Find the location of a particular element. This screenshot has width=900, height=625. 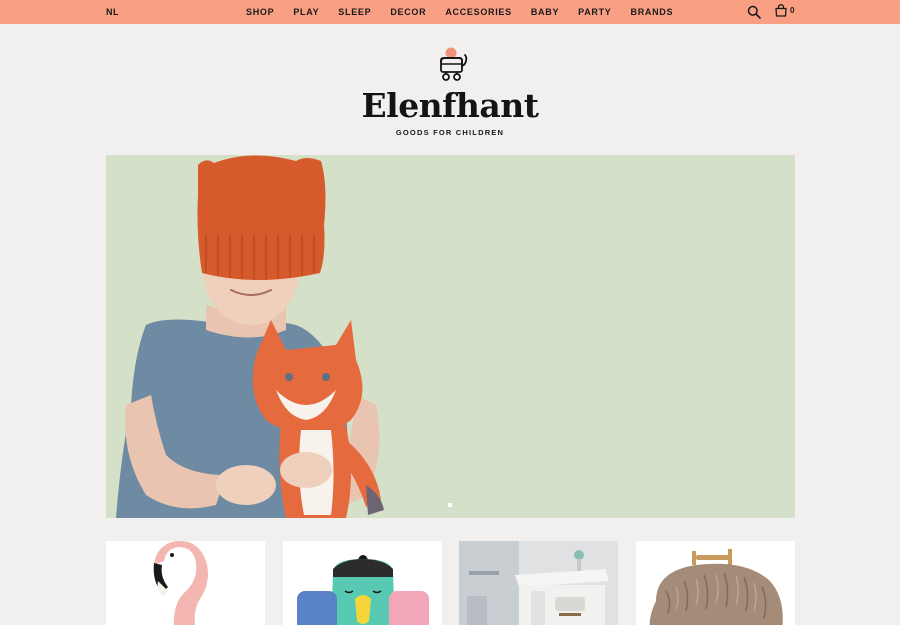

nav-item-shop: SHOP is located at coordinates (260, 12).